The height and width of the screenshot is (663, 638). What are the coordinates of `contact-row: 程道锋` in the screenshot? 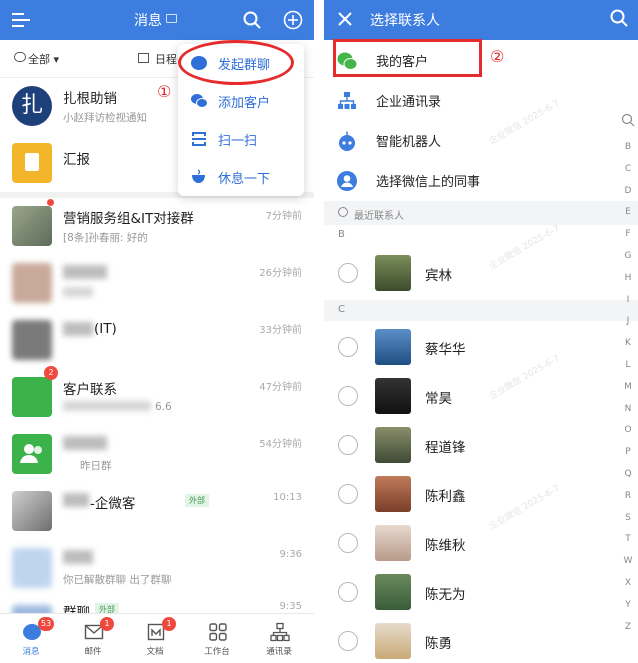 It's located at (474, 445).